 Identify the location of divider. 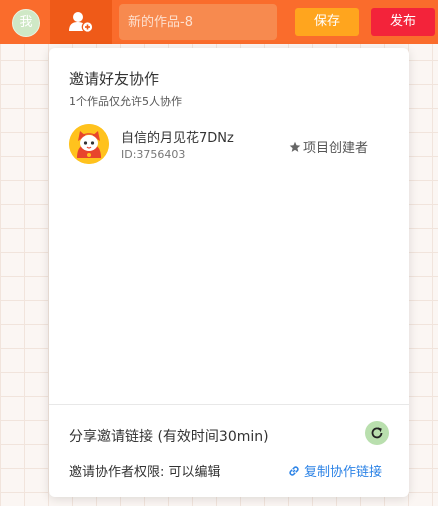
(229, 404).